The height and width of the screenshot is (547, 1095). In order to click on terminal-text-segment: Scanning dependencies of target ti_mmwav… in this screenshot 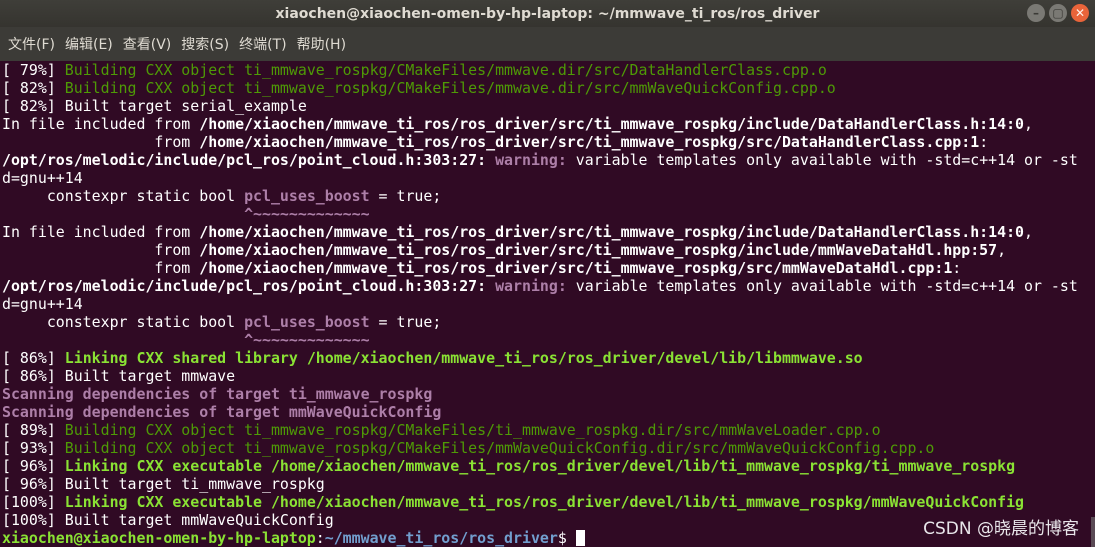, I will do `click(217, 394)`.